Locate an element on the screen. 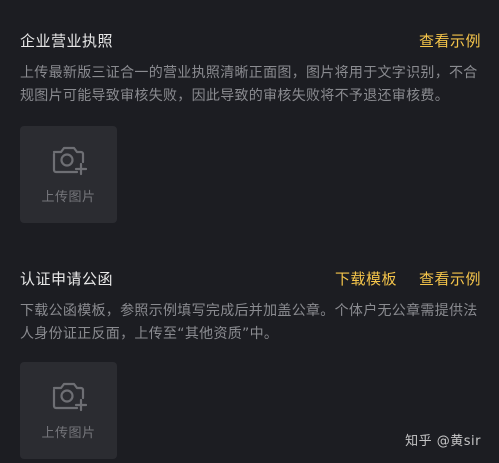  section-title: 企业营业执照 is located at coordinates (67, 40).